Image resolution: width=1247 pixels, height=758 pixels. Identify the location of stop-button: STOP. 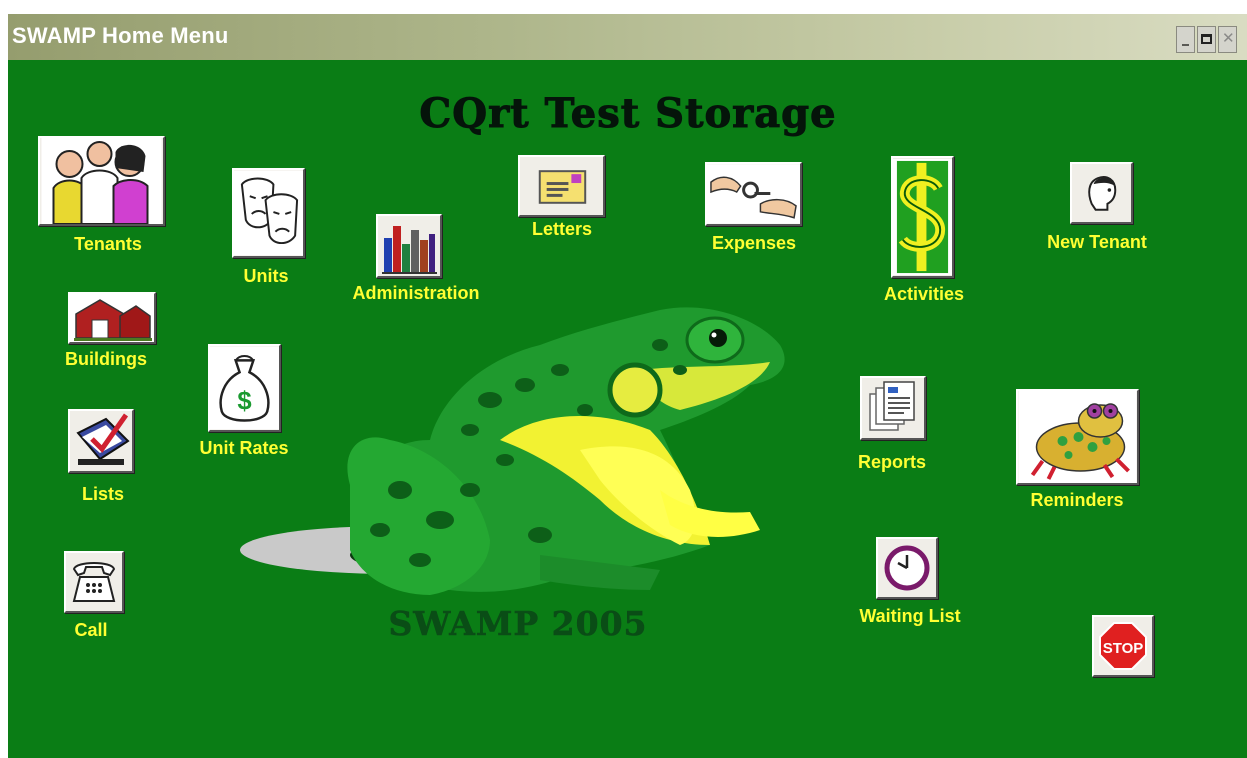
(1123, 646).